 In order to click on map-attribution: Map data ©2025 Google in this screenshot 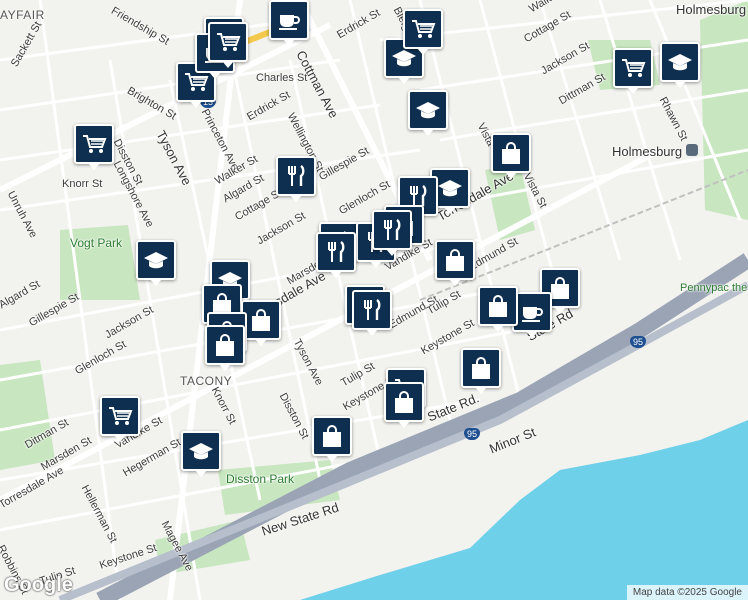, I will do `click(687, 592)`.